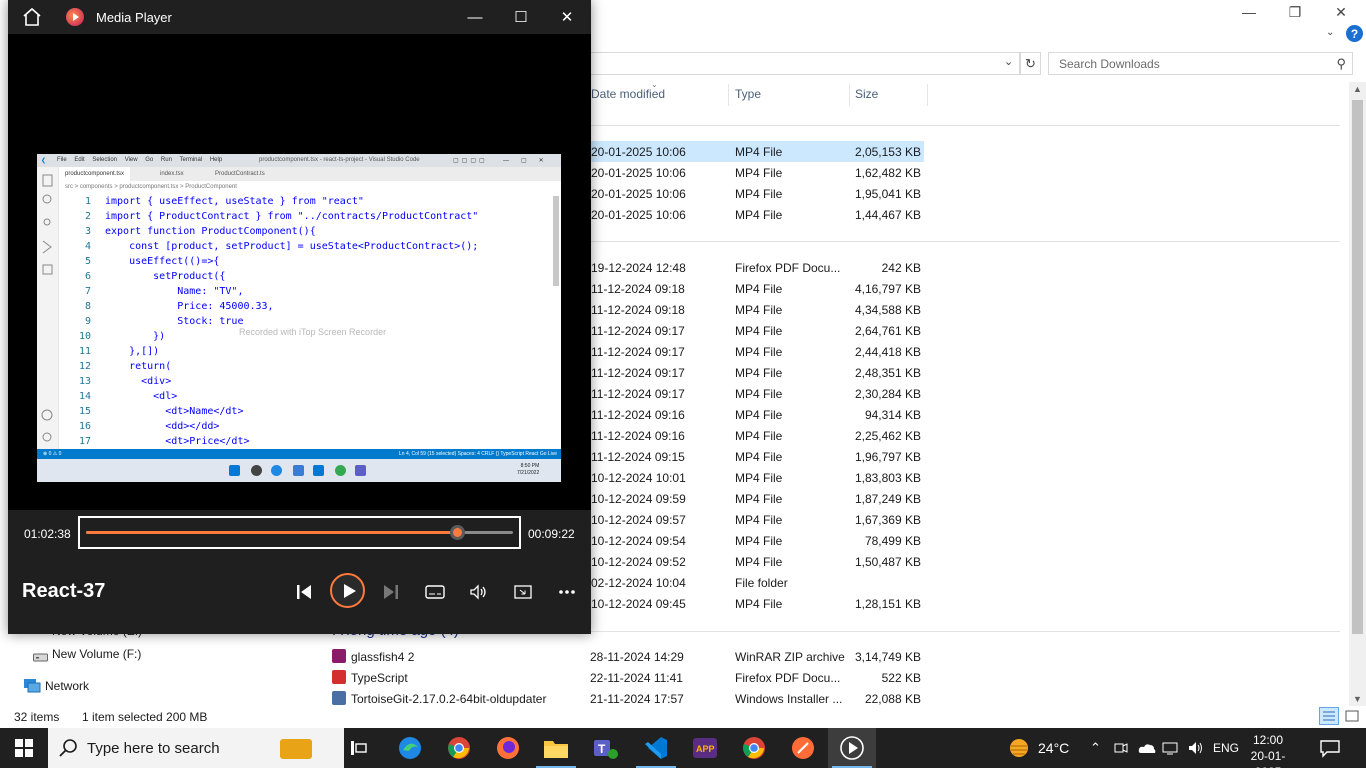 Image resolution: width=1366 pixels, height=768 pixels. Describe the element at coordinates (756, 519) in the screenshot. I see `file-row: 10-12-2024 09:57 MP4 File 1,67,369 KB` at that location.